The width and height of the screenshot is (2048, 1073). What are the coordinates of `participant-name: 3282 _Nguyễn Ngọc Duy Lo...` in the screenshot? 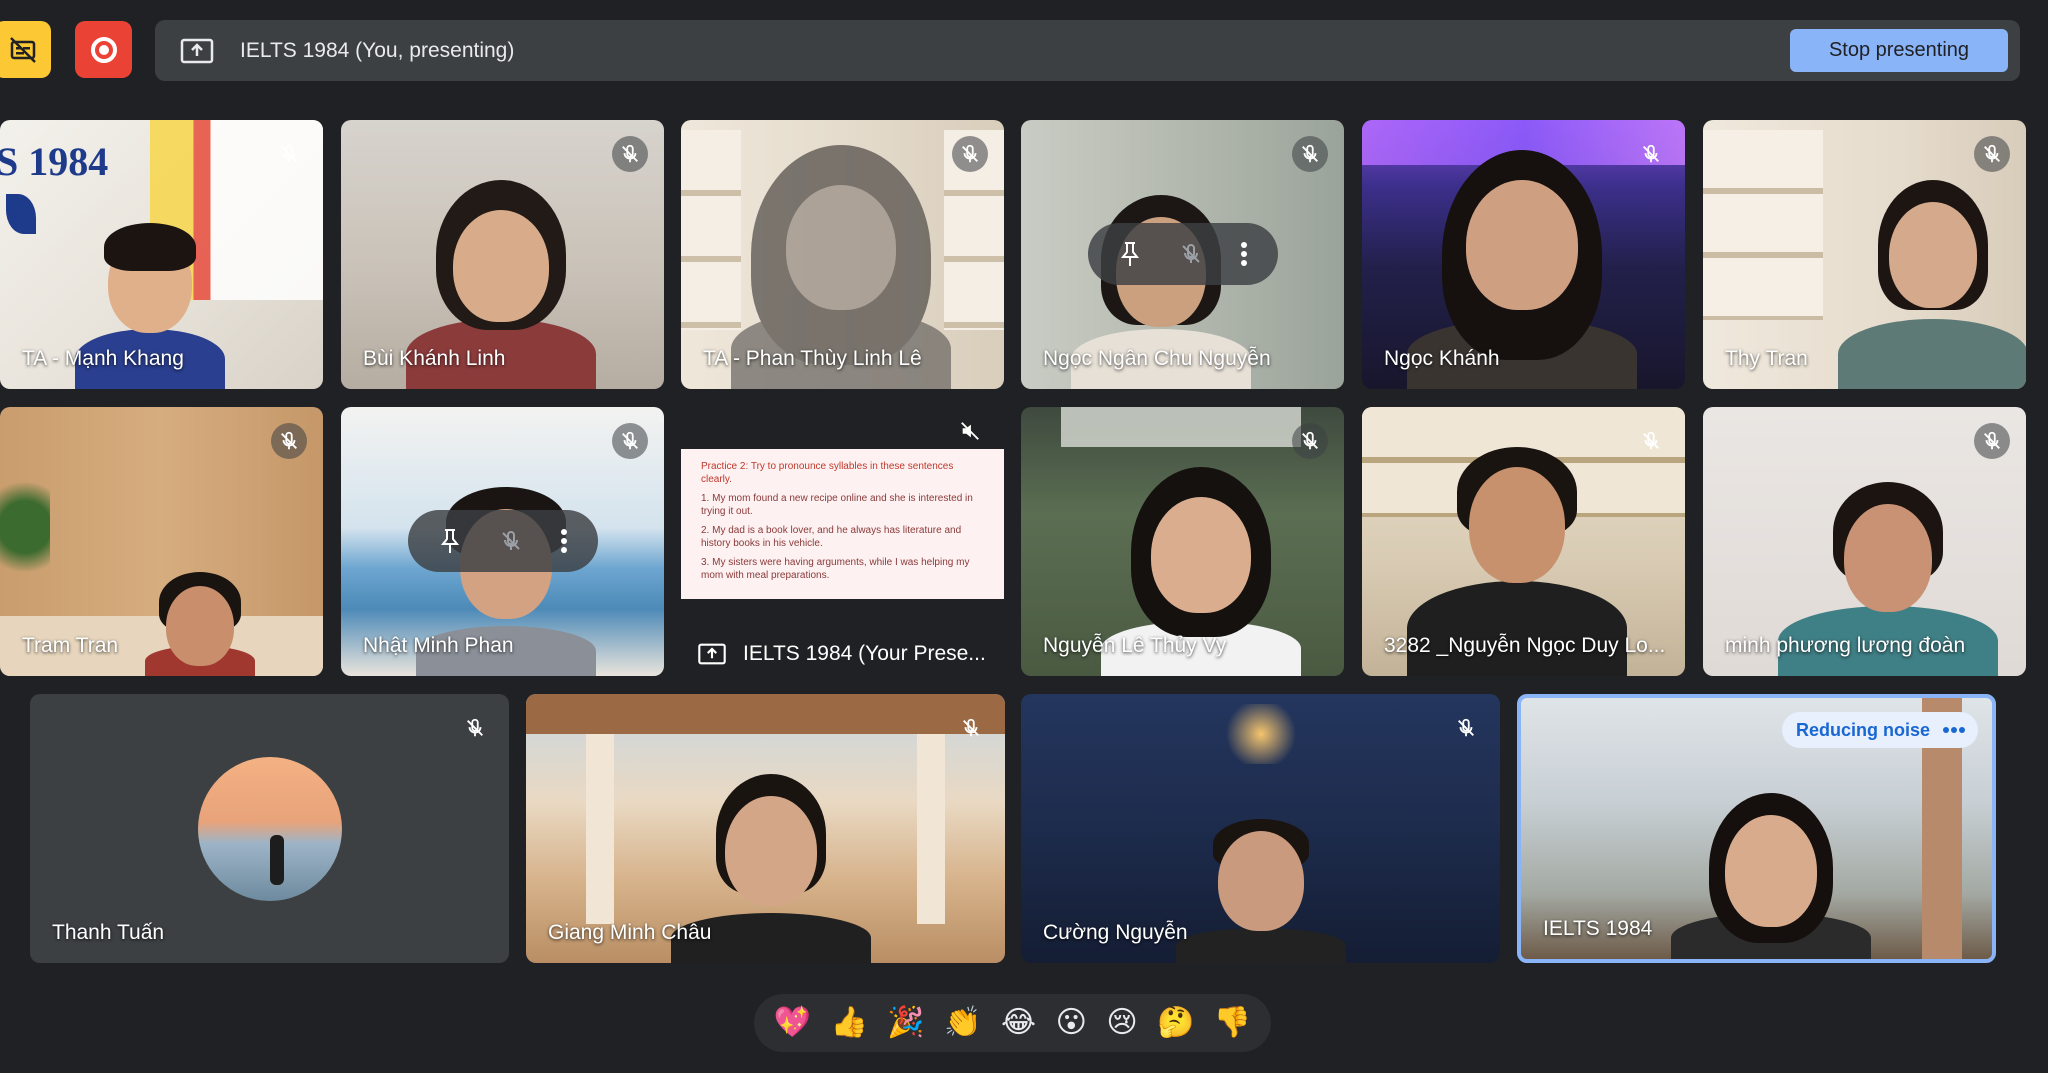 It's located at (1525, 645).